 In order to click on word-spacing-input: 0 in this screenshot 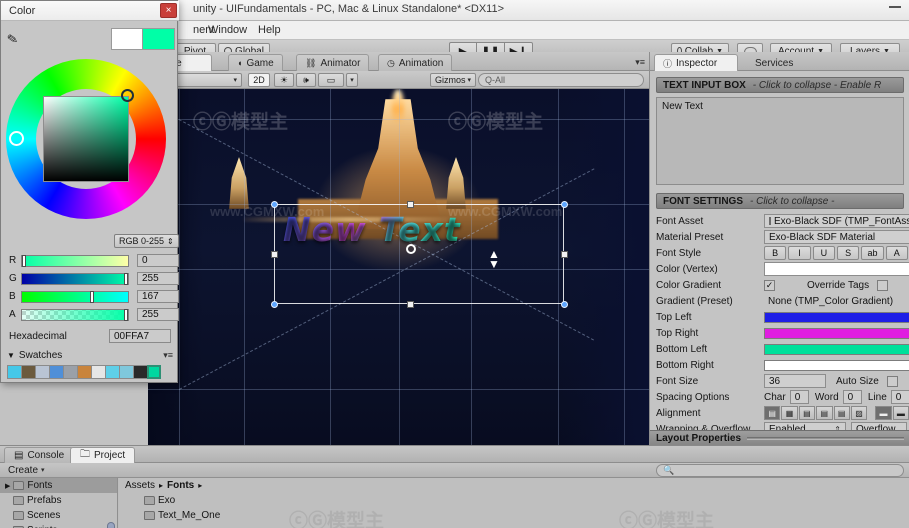, I will do `click(852, 397)`.